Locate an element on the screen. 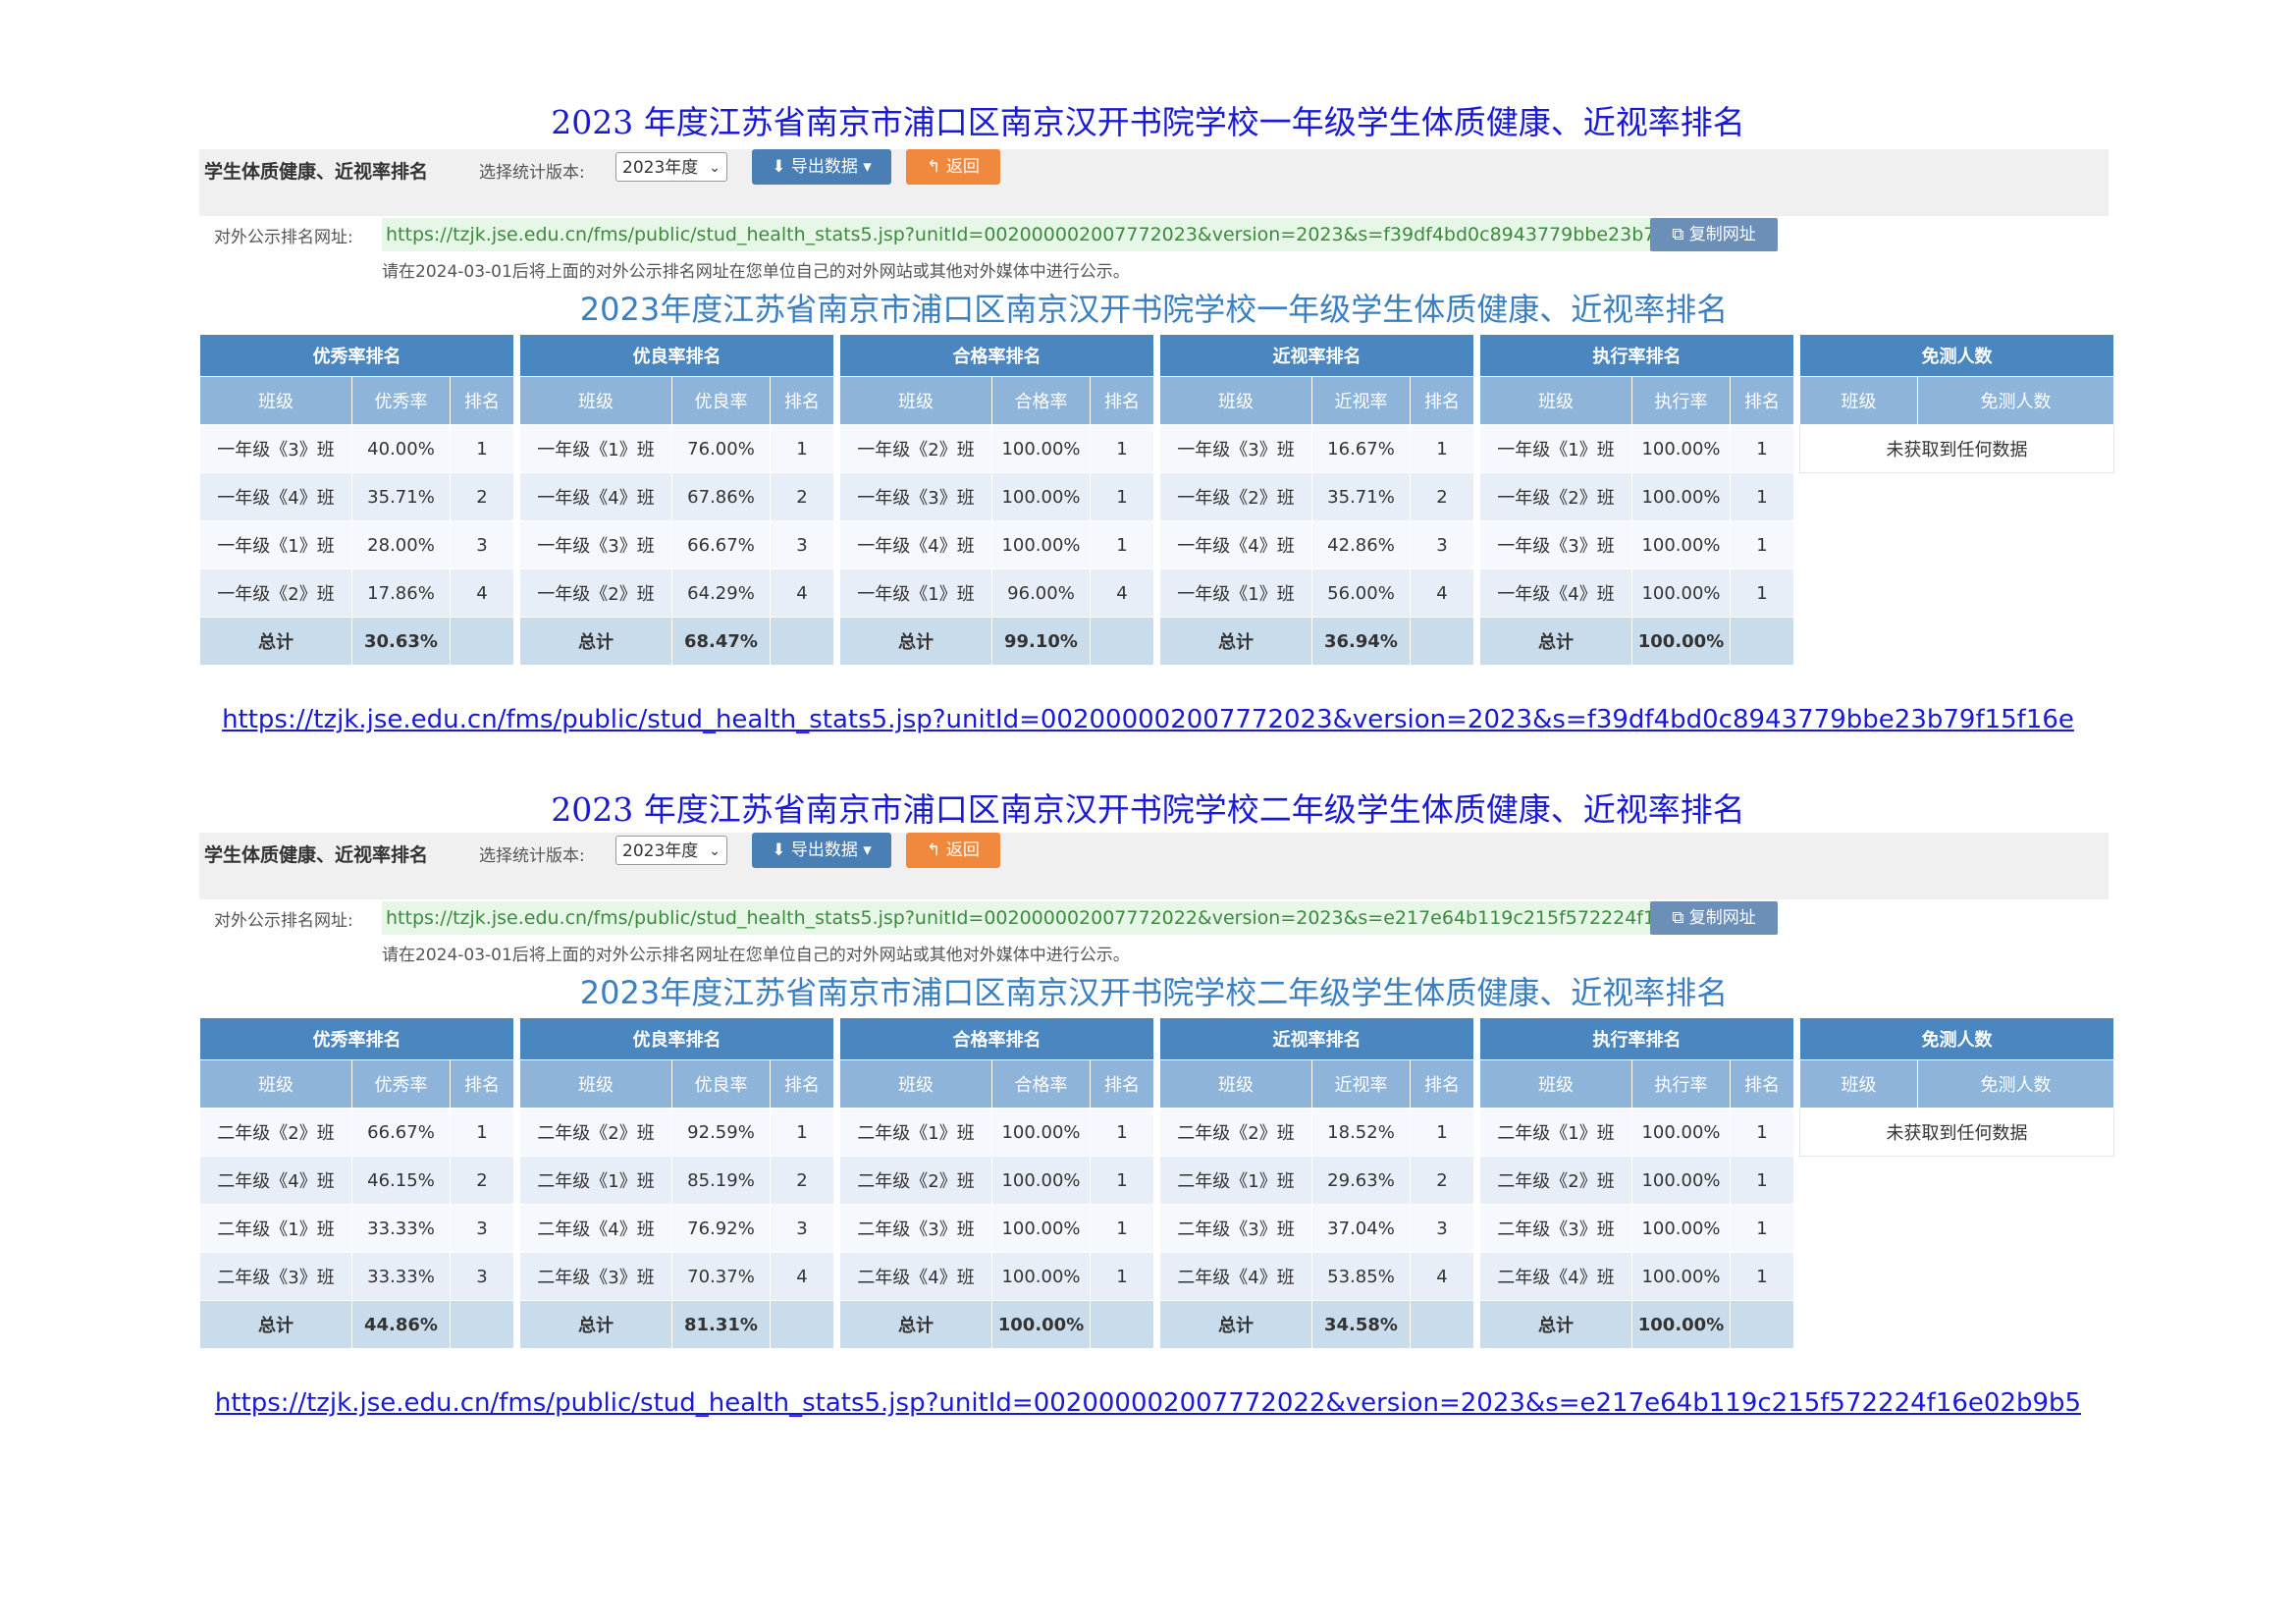 The height and width of the screenshot is (1624, 2296). rate-cell: 85.19% is located at coordinates (721, 1180).